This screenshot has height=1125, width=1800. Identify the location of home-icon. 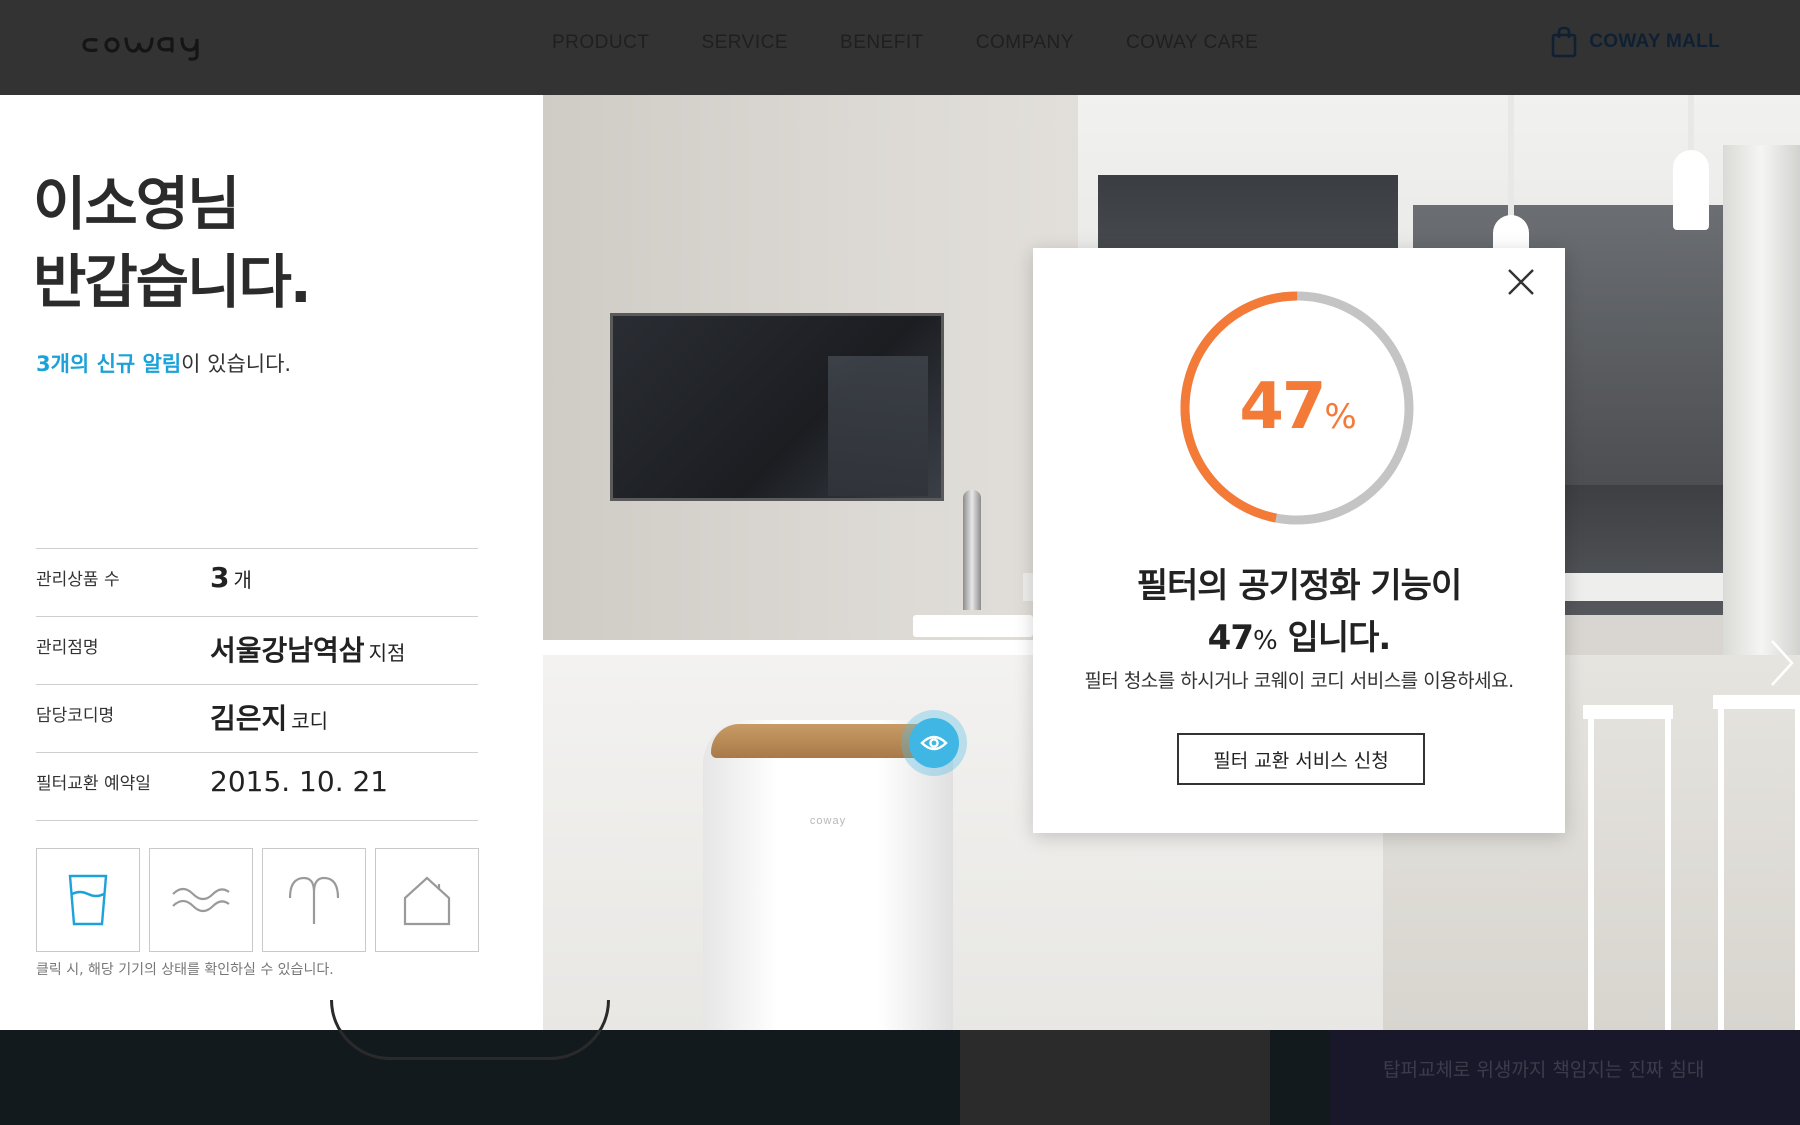
(427, 901).